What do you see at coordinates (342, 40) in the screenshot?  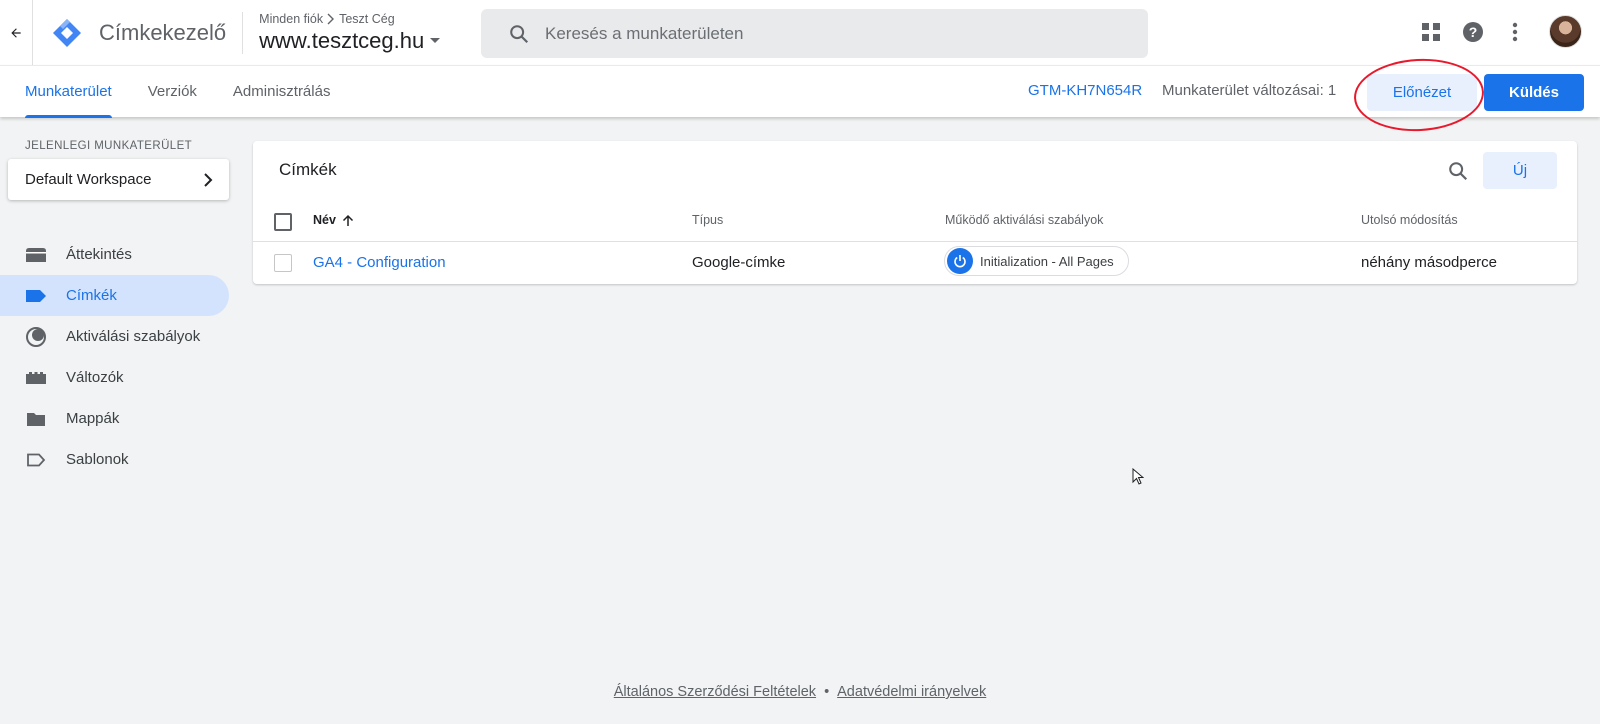 I see `container-name: www.tesztceg.hu` at bounding box center [342, 40].